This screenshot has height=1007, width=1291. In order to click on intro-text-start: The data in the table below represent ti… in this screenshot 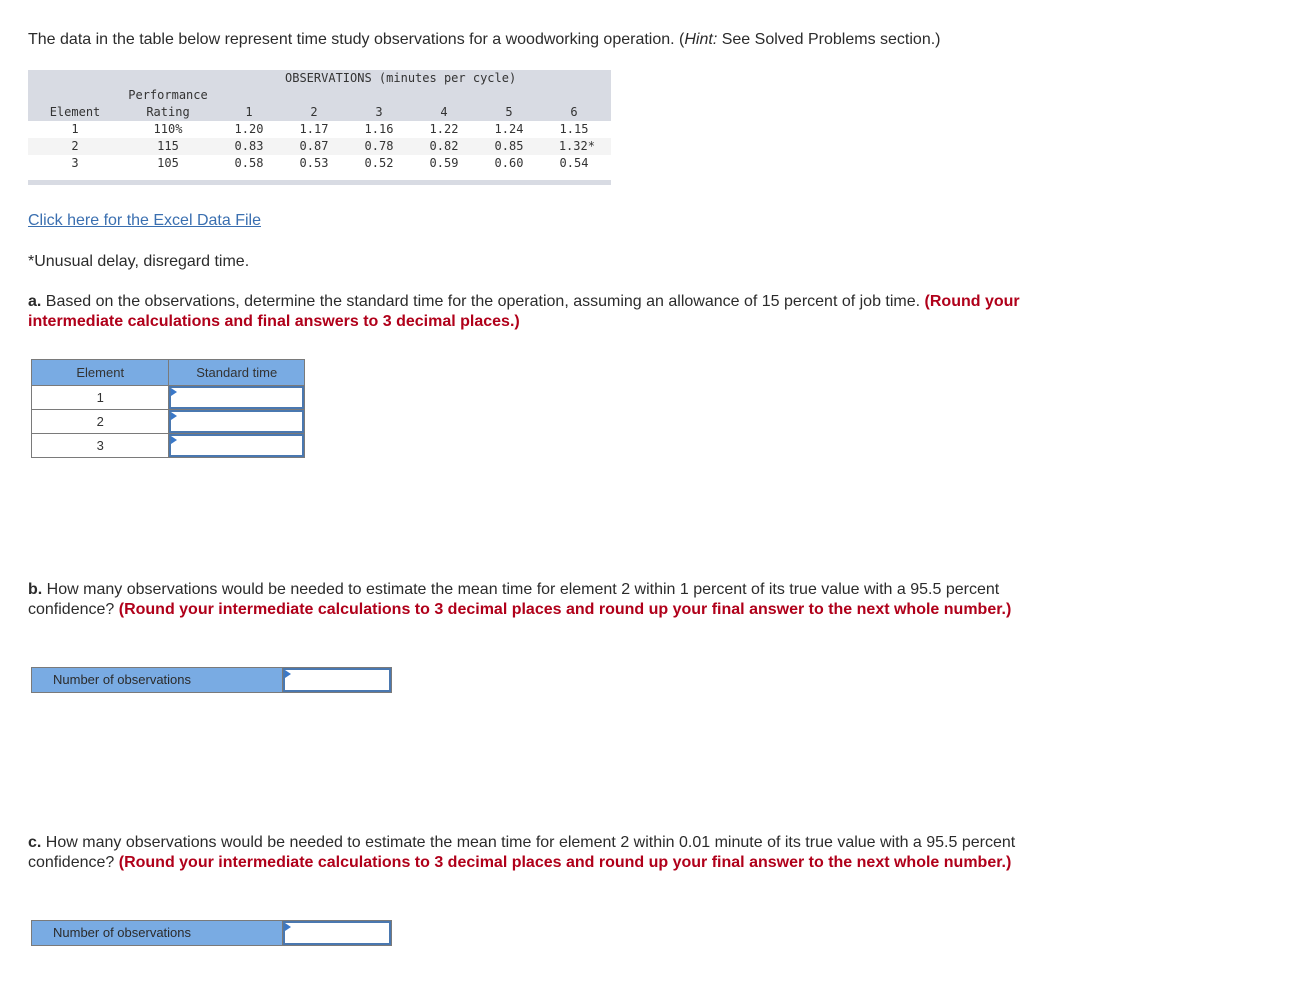, I will do `click(356, 39)`.